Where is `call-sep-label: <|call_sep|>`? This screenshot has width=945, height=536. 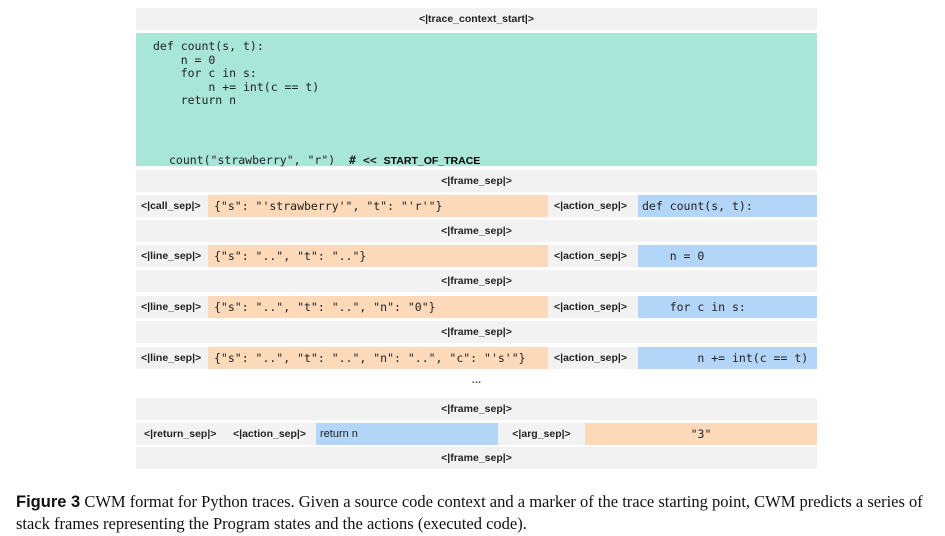
call-sep-label: <|call_sep|> is located at coordinates (171, 206).